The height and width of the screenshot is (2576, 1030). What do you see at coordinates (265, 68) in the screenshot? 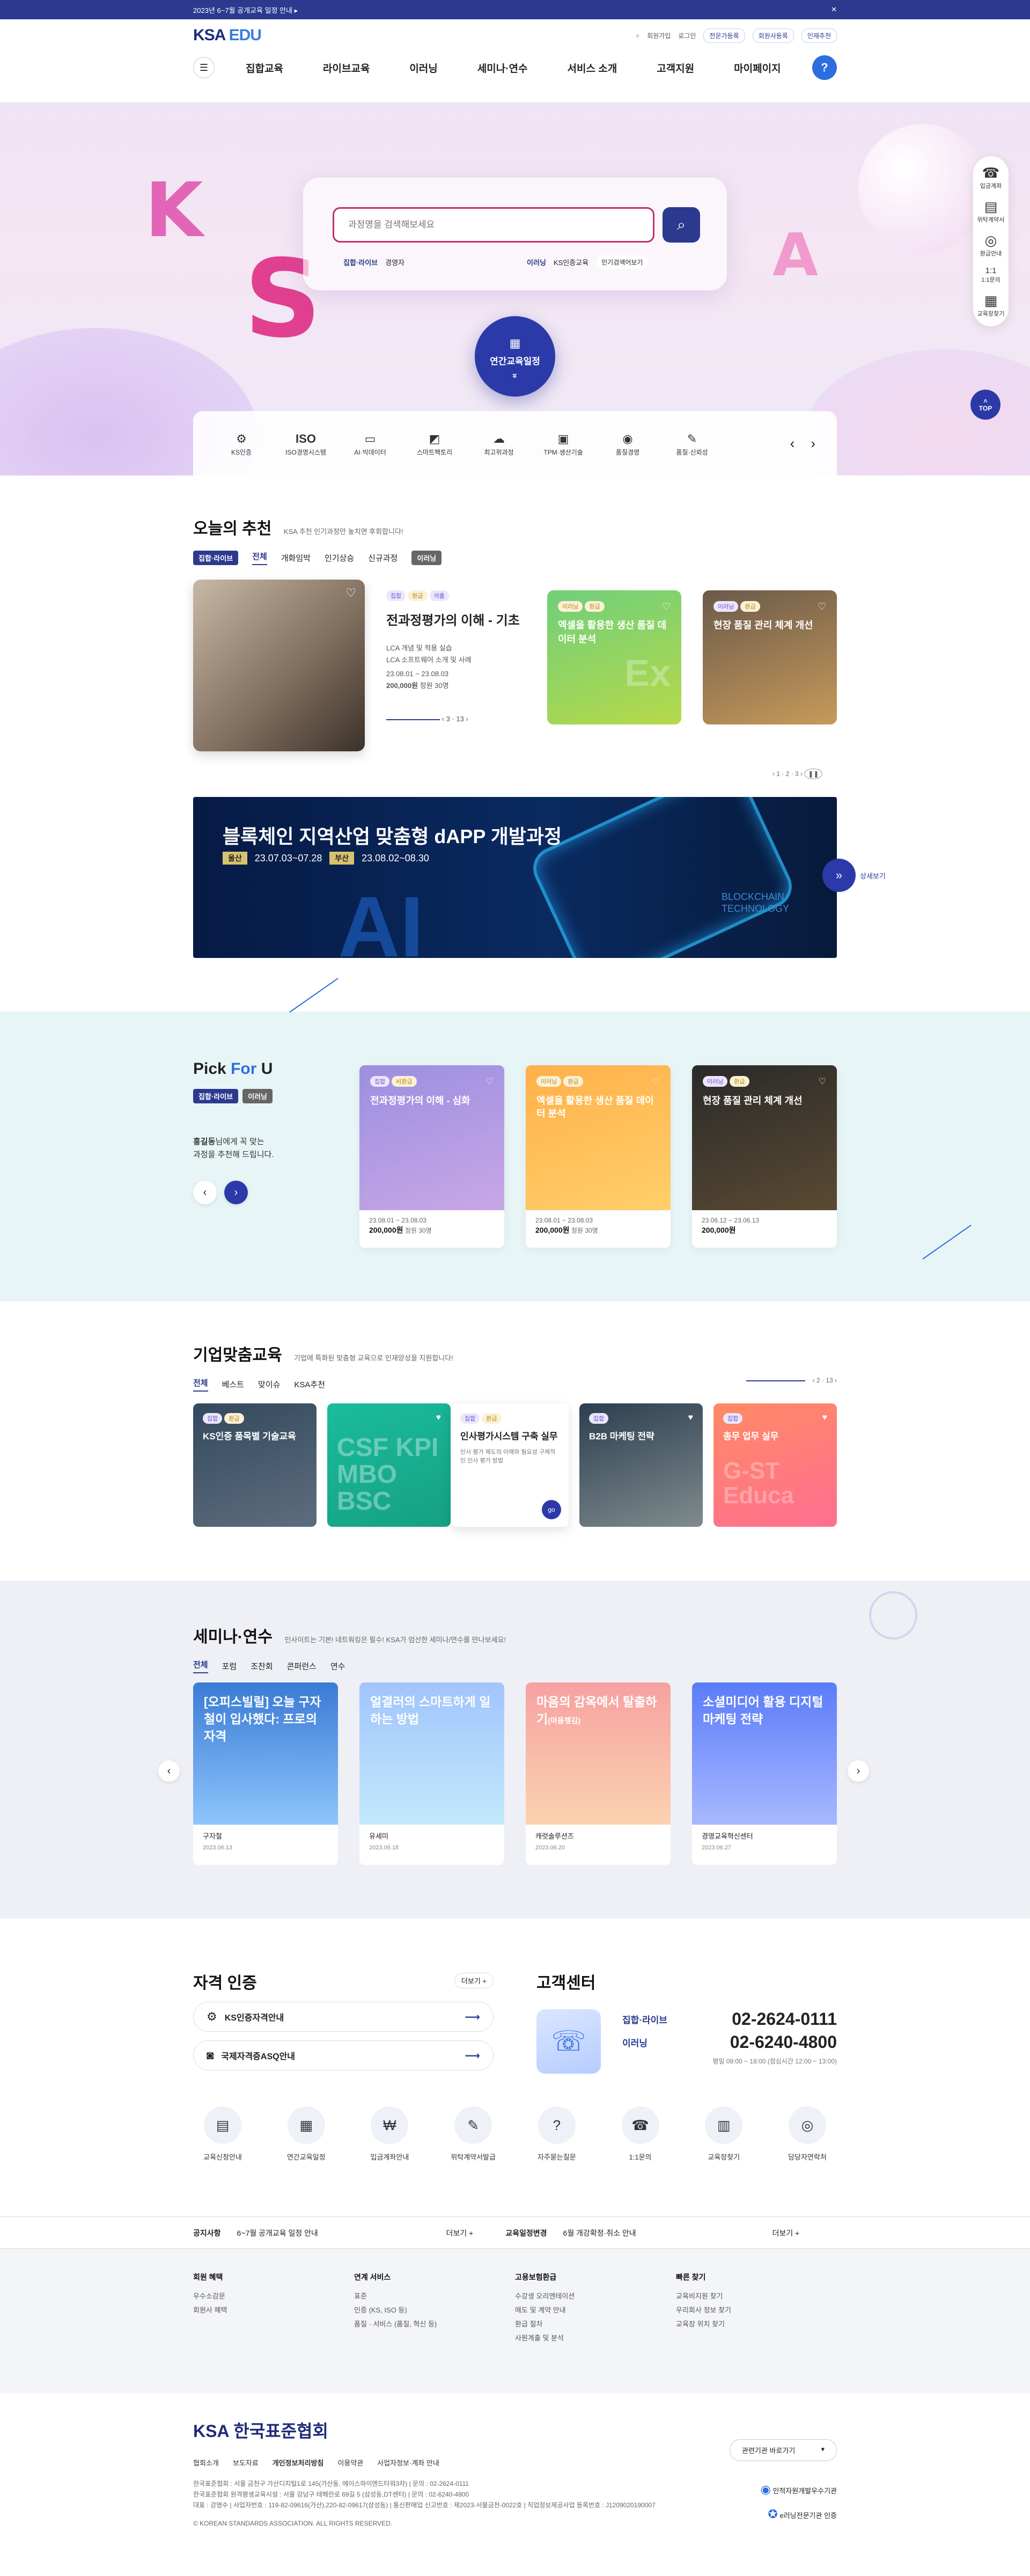
I see `nav-group: 집합교육` at bounding box center [265, 68].